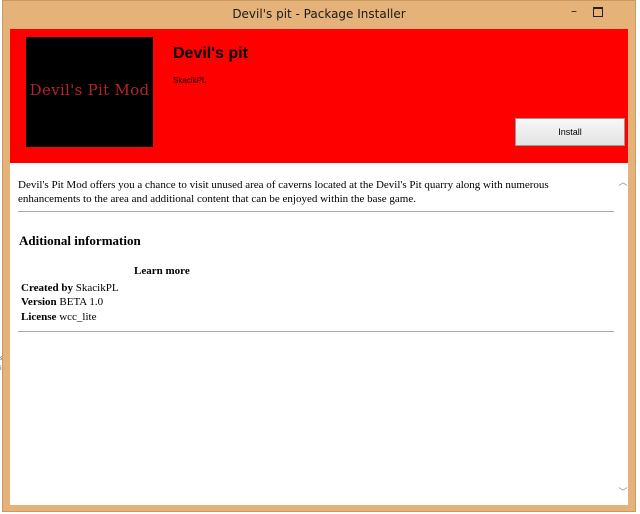 Image resolution: width=640 pixels, height=514 pixels. I want to click on created-by-label: Created by, so click(47, 288).